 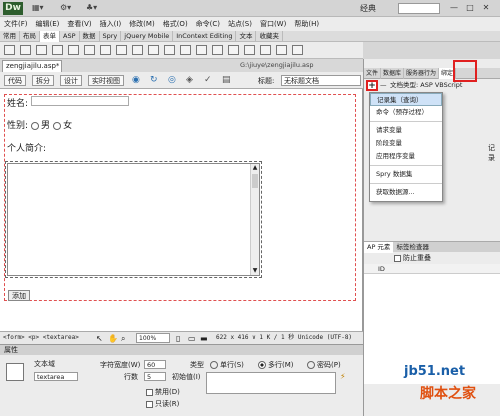 I want to click on zoom-select: 100%, so click(x=153, y=338).